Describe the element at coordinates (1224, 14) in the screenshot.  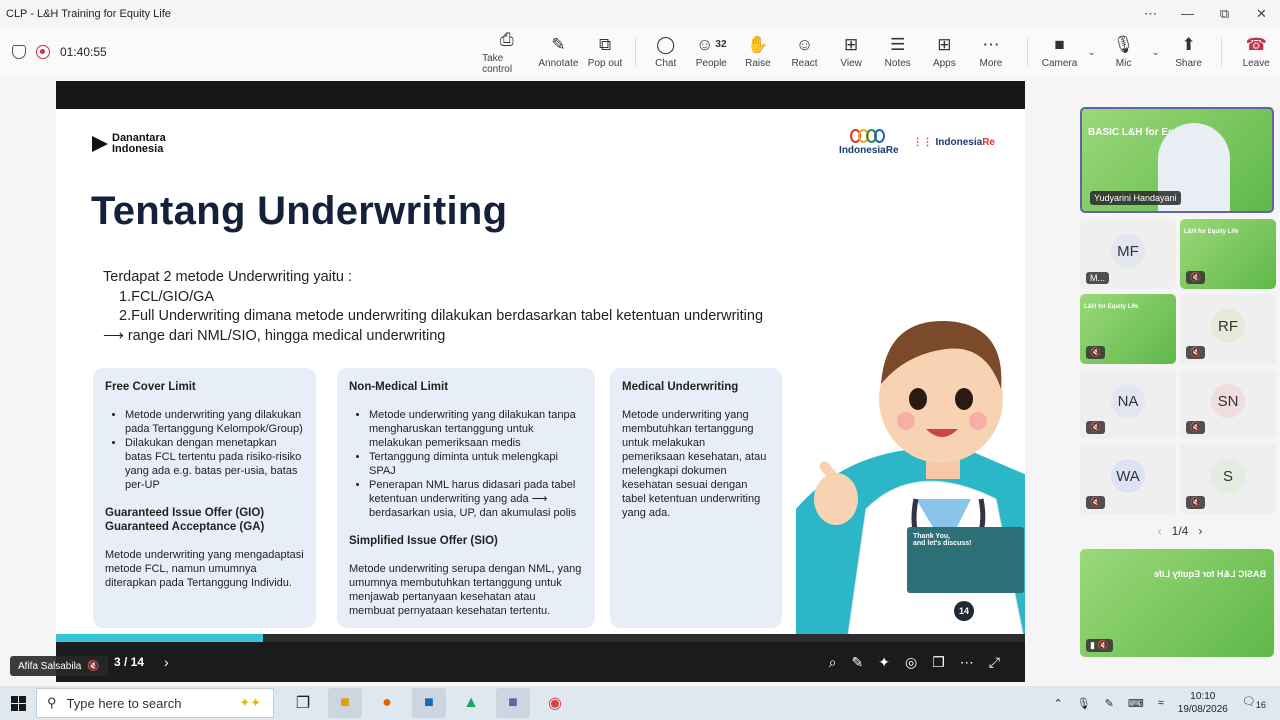
I see `restore-button: ⧉` at that location.